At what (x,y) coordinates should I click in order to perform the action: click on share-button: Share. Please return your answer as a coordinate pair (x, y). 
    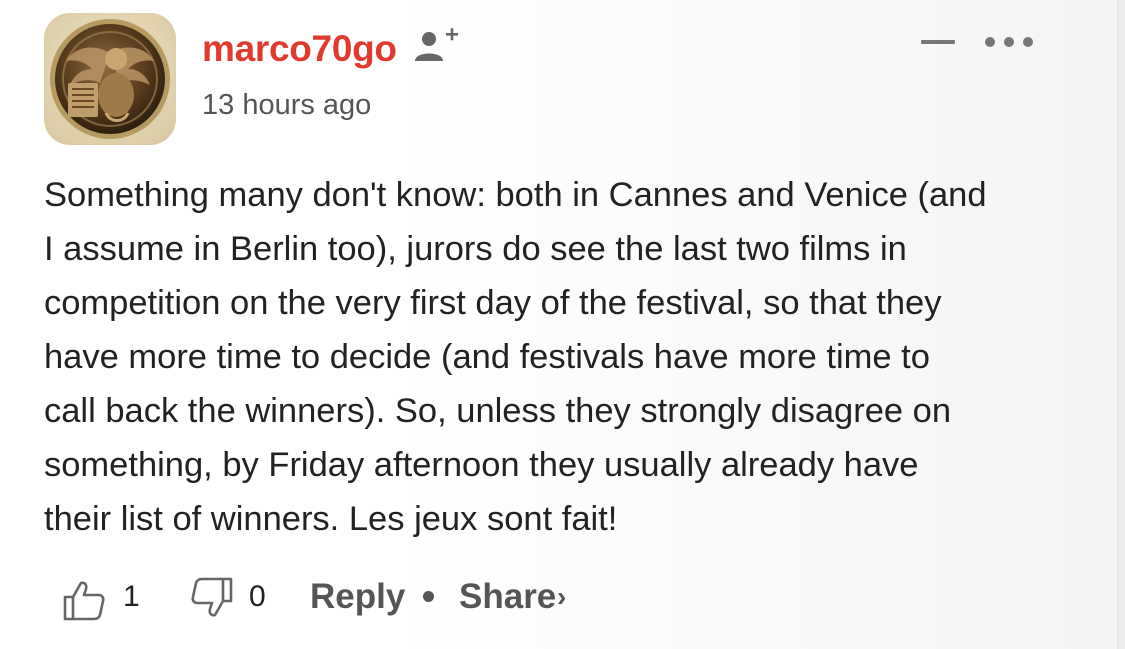
    Looking at the image, I should click on (507, 597).